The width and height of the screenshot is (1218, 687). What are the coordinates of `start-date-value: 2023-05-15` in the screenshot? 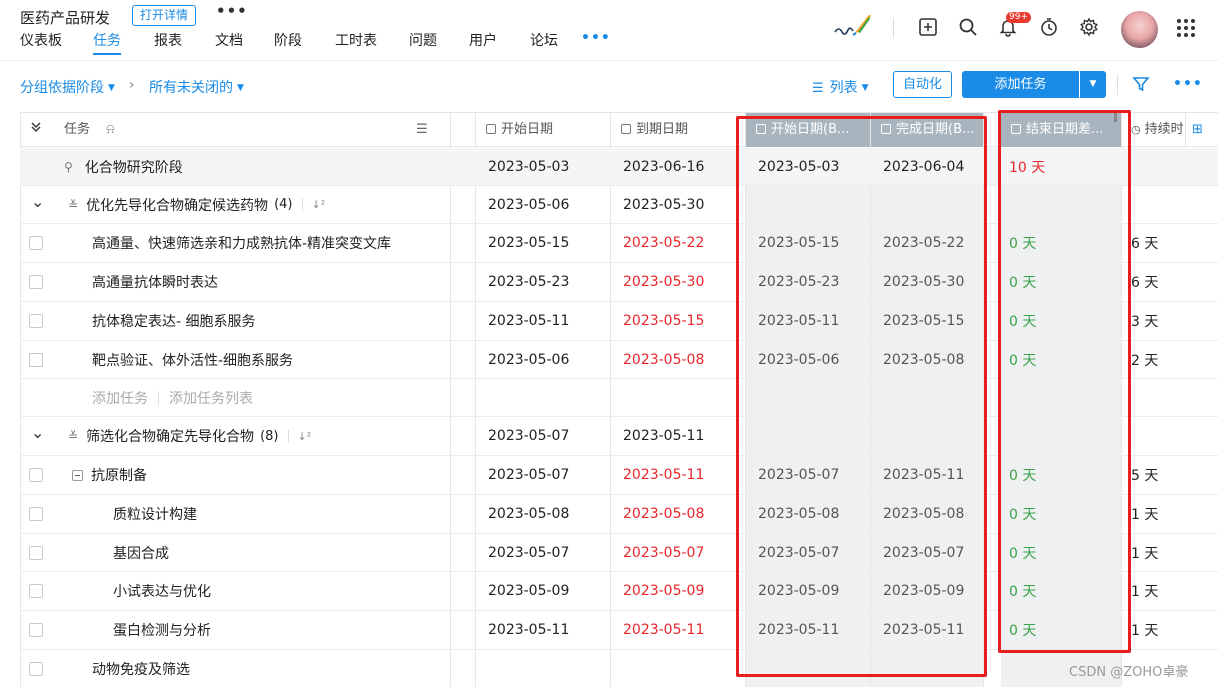 It's located at (529, 243).